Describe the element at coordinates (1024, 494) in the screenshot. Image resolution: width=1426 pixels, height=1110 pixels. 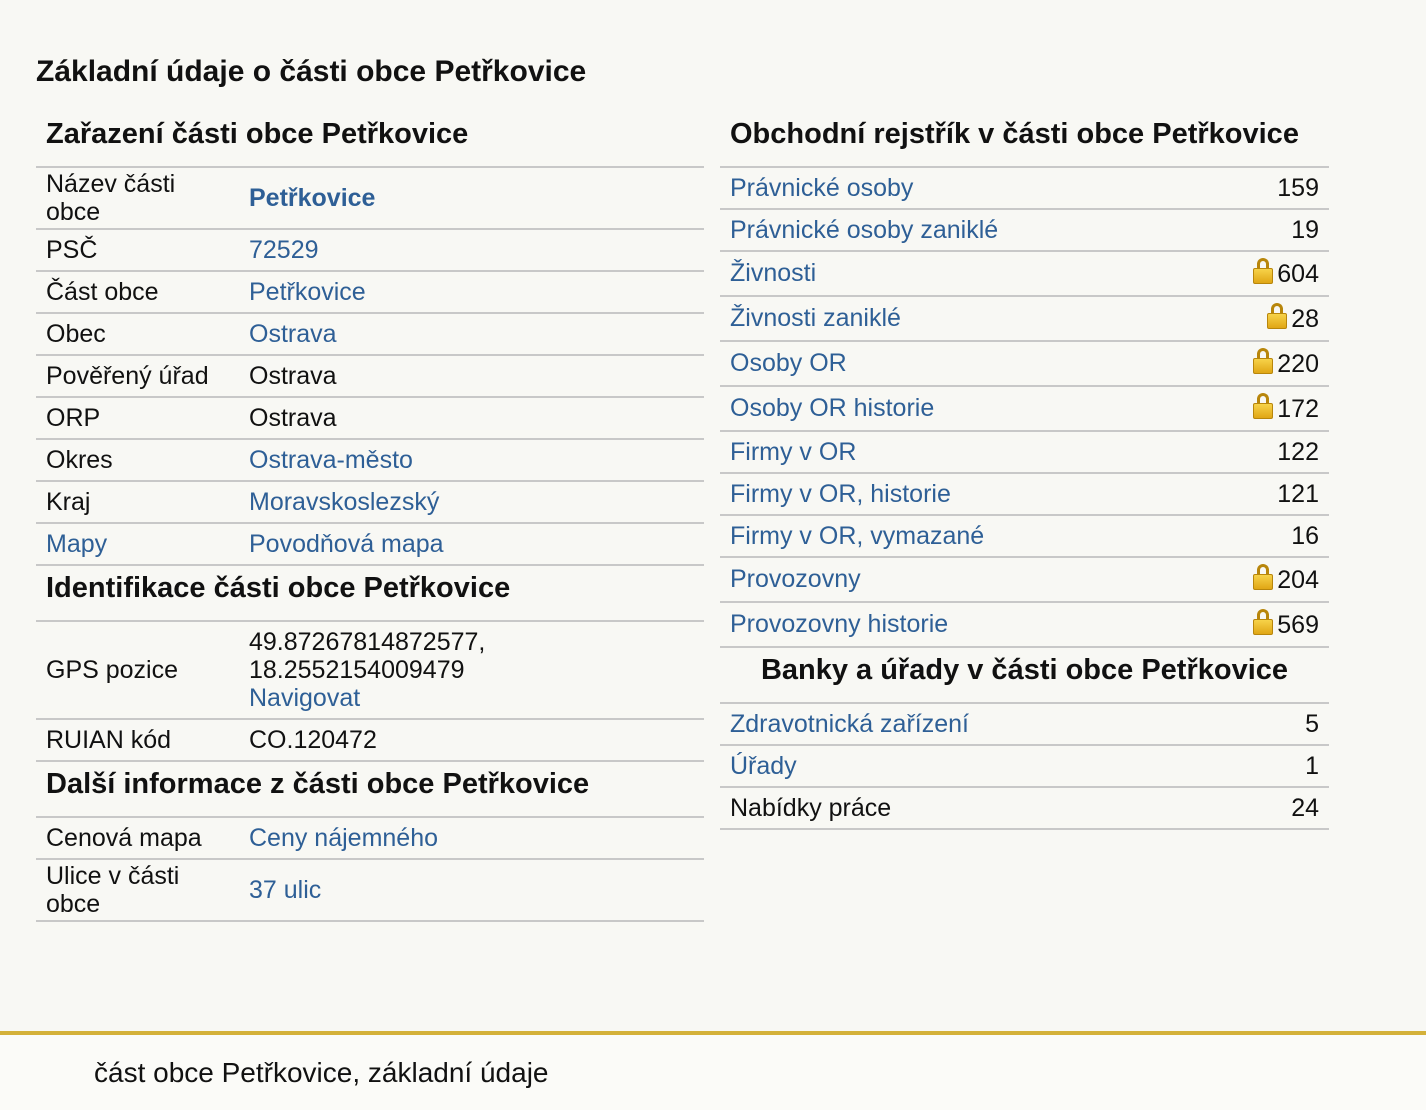
I see `table-row: Firmy v OR, historie 121` at that location.